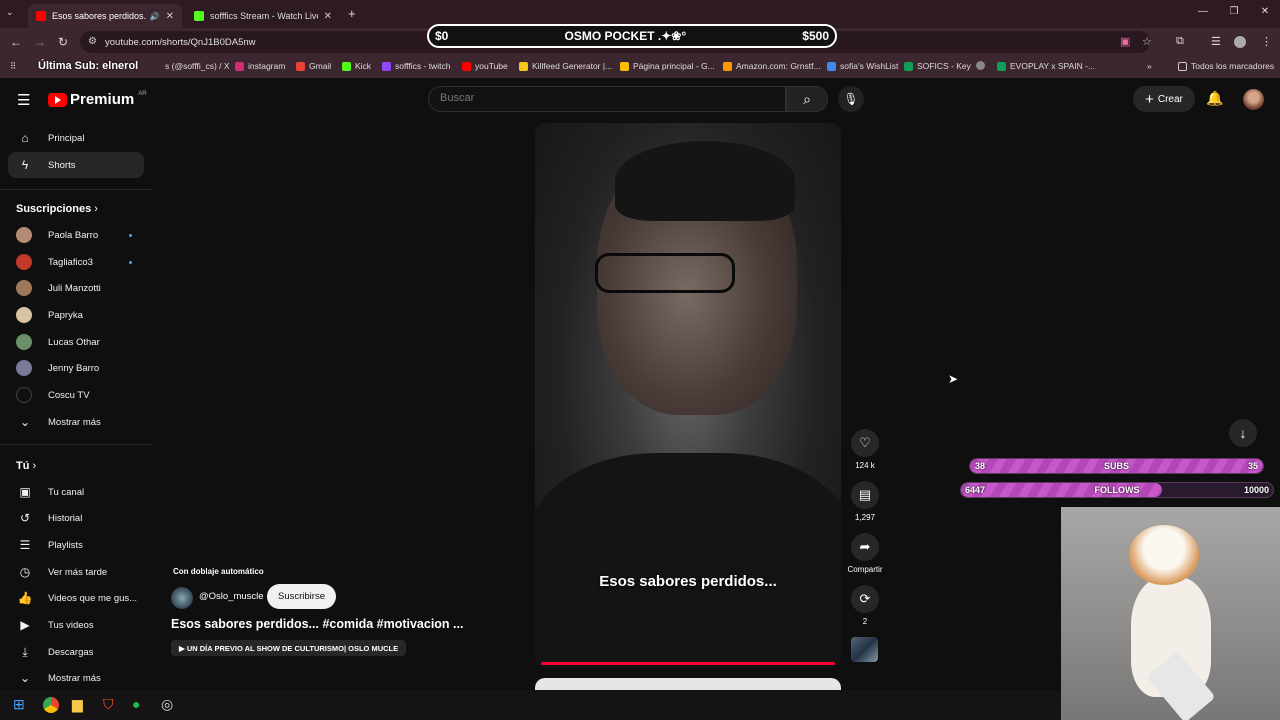 Image resolution: width=1280 pixels, height=720 pixels. I want to click on sidebar-item-your-channel: ▣ Tu canal, so click(76, 492).